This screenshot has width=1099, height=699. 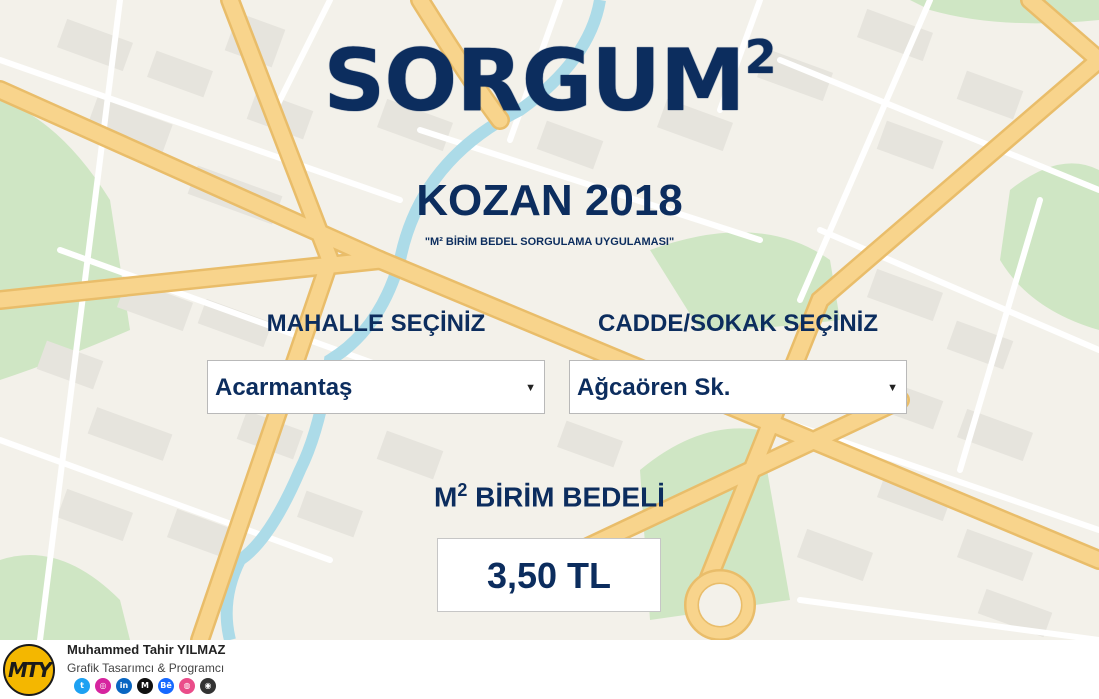 What do you see at coordinates (549, 200) in the screenshot?
I see `page-title: KOZAN 2018` at bounding box center [549, 200].